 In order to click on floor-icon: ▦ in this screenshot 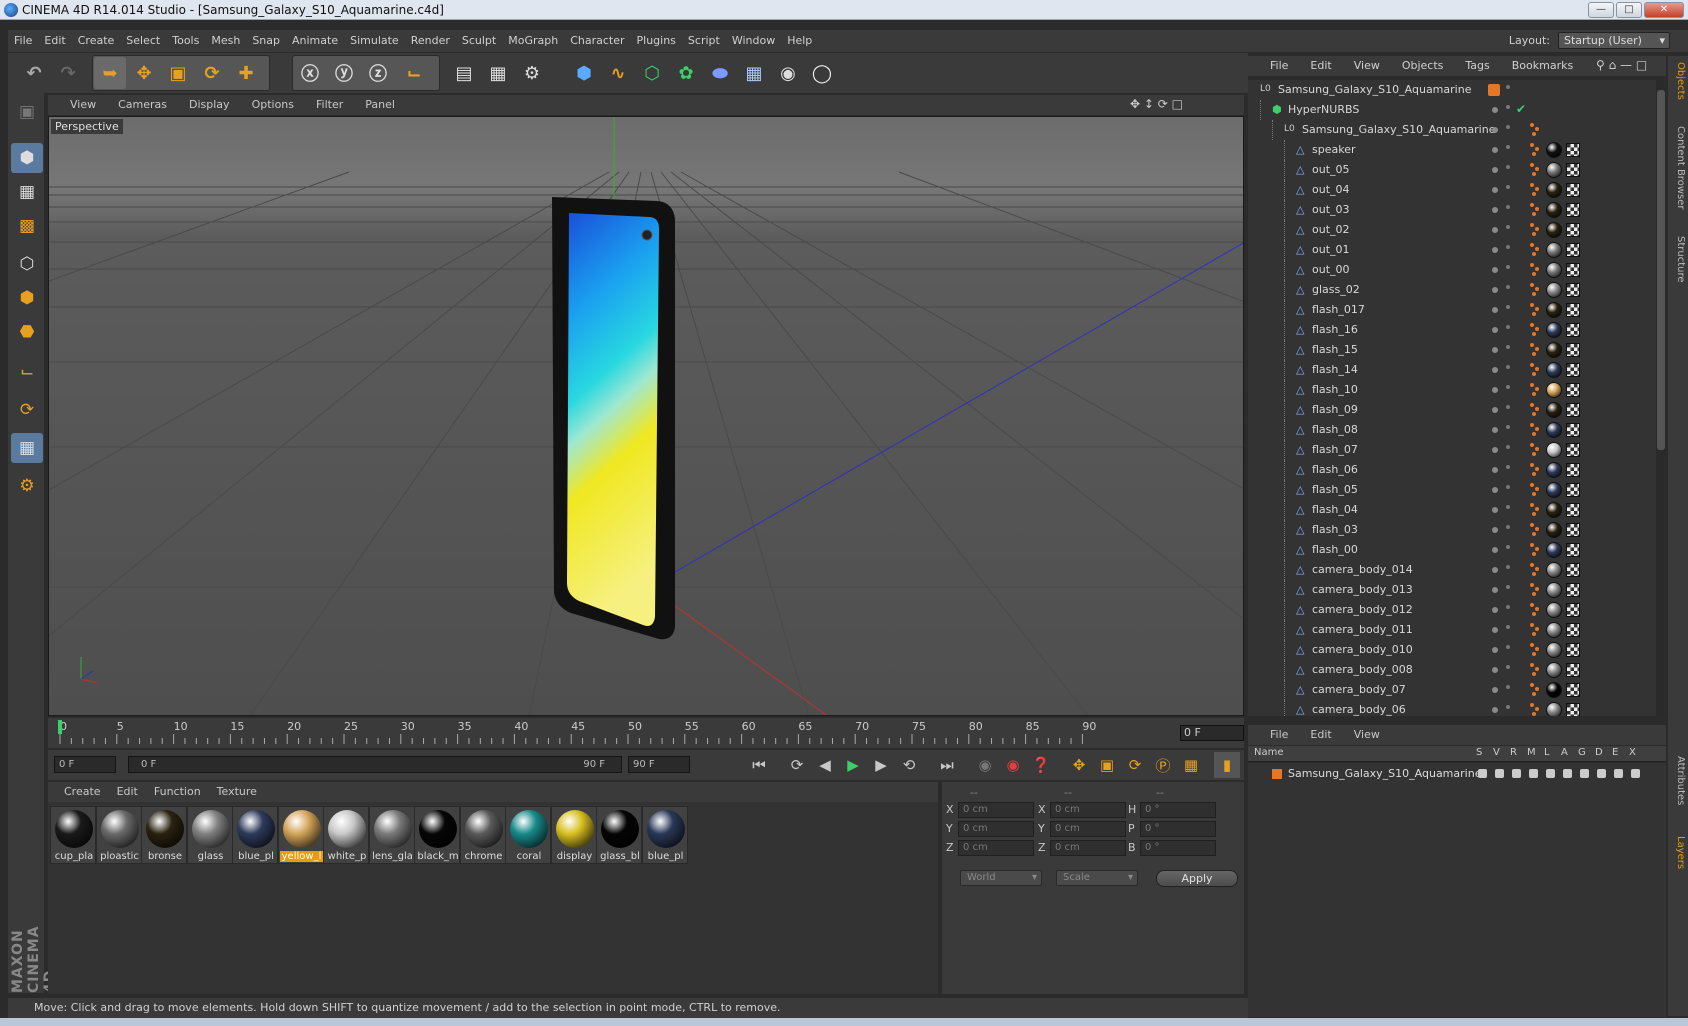, I will do `click(754, 73)`.